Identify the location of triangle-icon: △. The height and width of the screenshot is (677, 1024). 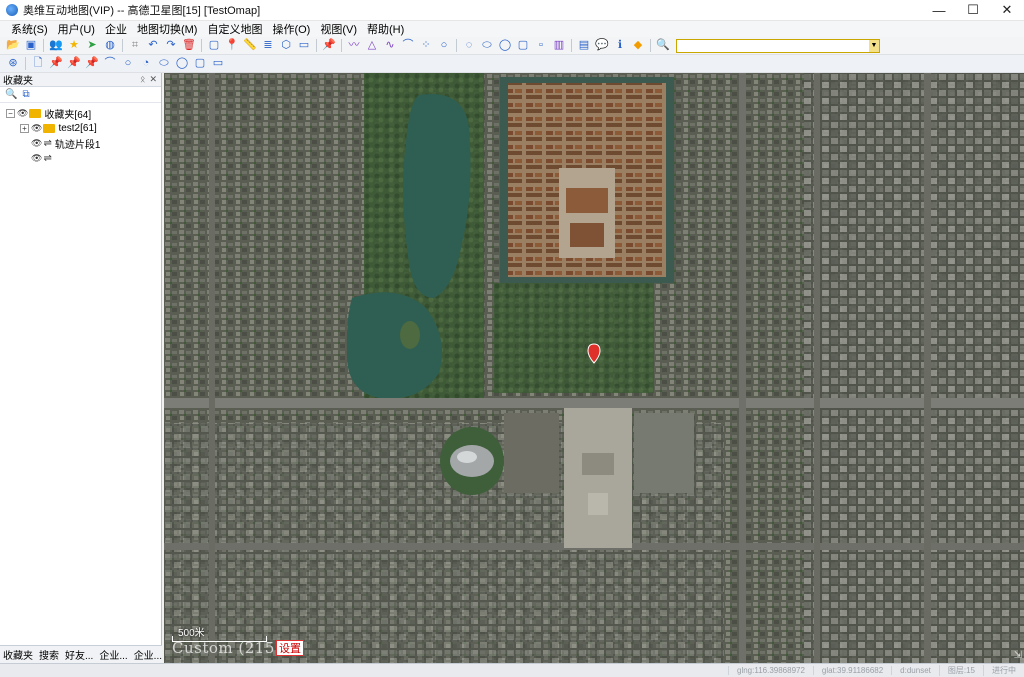
(372, 46).